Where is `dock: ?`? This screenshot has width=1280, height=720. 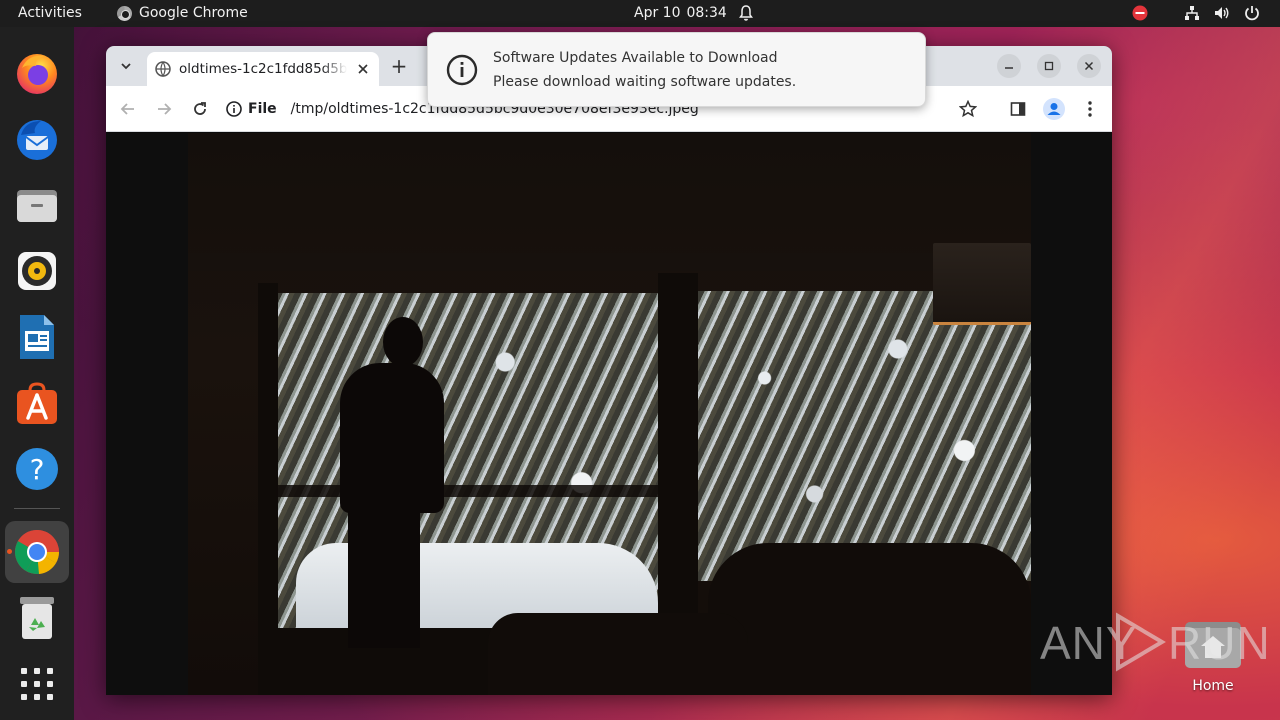
dock: ? is located at coordinates (37, 373).